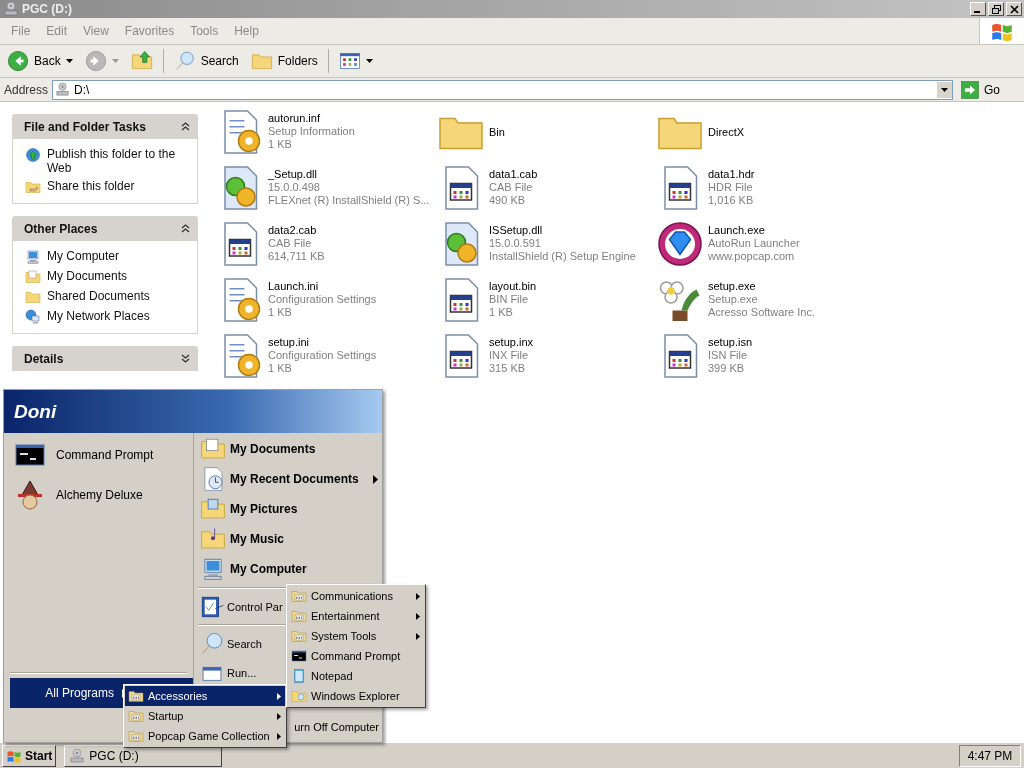  Describe the element at coordinates (990, 755) in the screenshot. I see `clock: 4:47 PM` at that location.